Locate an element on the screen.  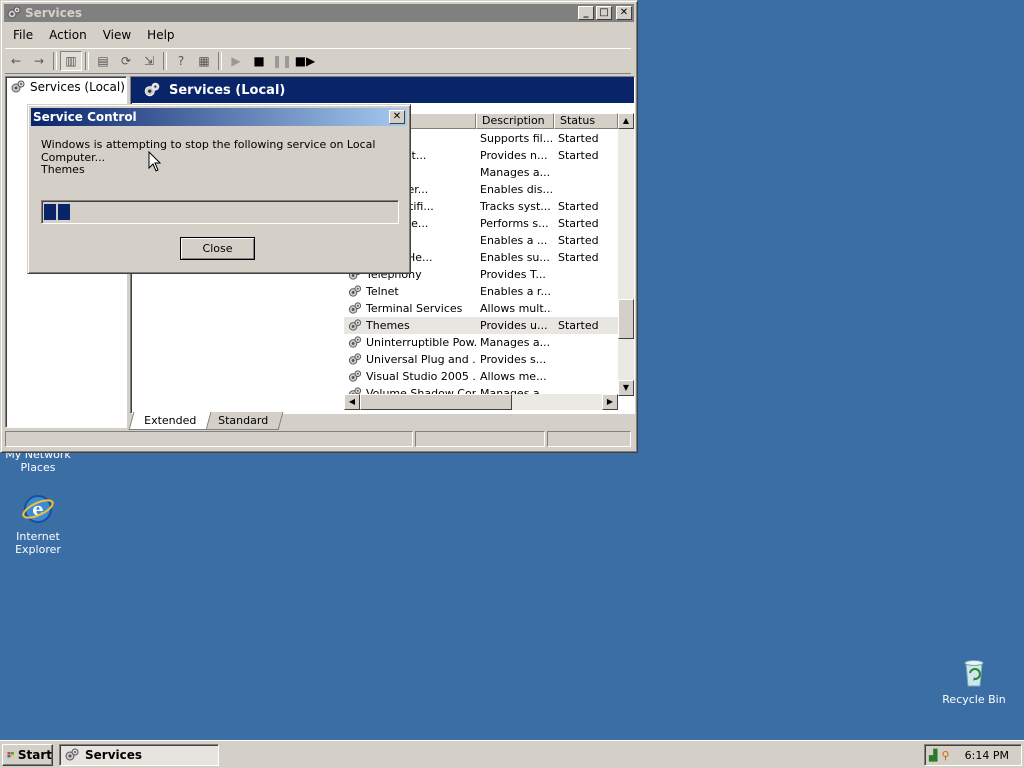
horizontal-scrollbar: ◀ ▶ is located at coordinates (481, 402).